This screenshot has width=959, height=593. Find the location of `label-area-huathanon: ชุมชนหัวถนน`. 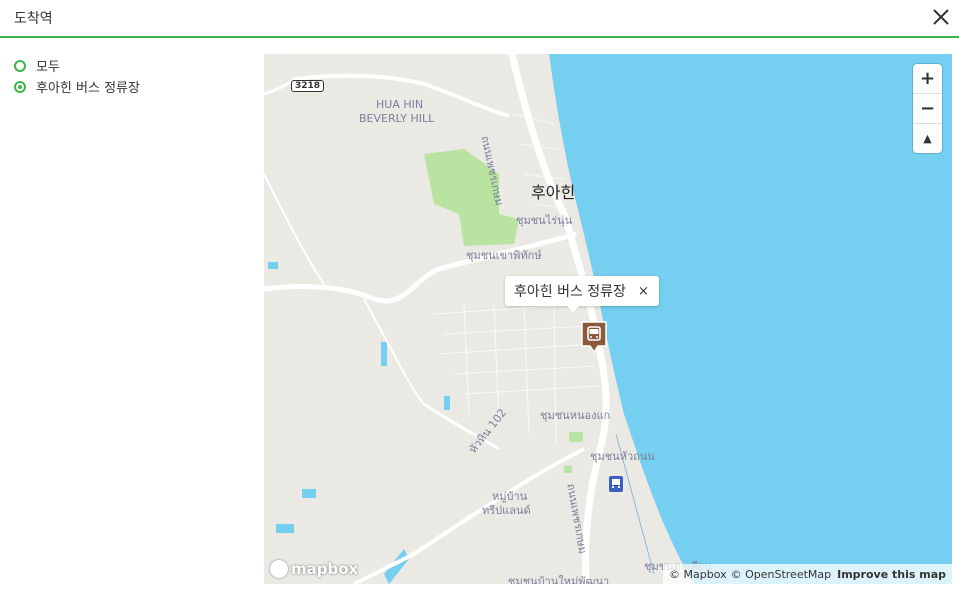

label-area-huathanon: ชุมชนหัวถนน is located at coordinates (622, 456).